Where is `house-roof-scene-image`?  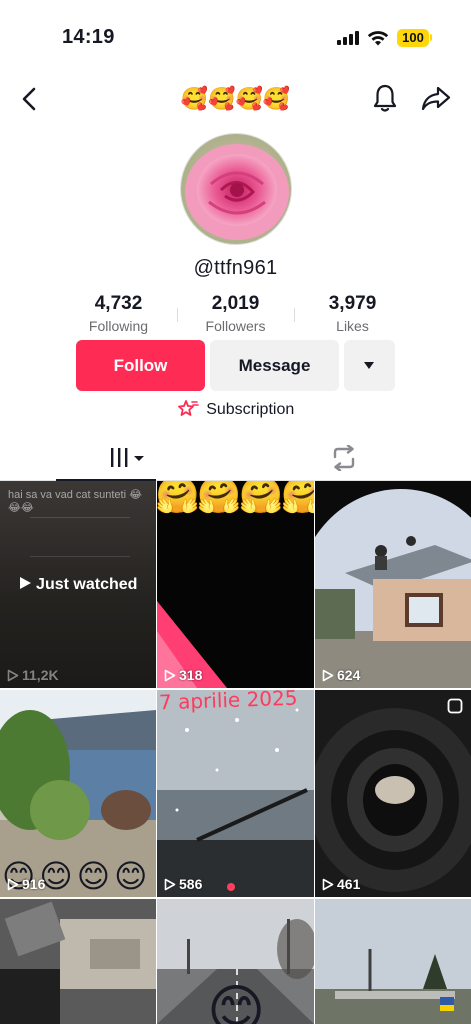 house-roof-scene-image is located at coordinates (393, 584).